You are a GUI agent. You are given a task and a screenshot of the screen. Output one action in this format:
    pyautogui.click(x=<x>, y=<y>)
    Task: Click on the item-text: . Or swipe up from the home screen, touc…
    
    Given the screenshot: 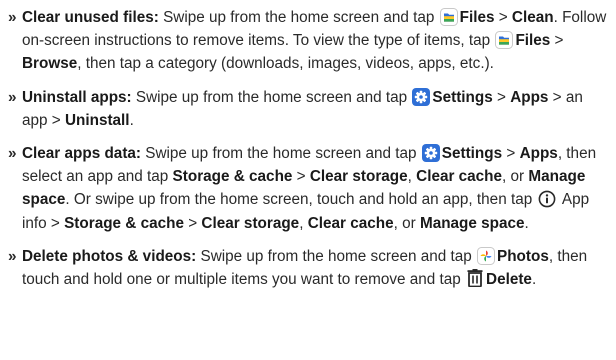 What is the action you would take?
    pyautogui.click(x=301, y=200)
    